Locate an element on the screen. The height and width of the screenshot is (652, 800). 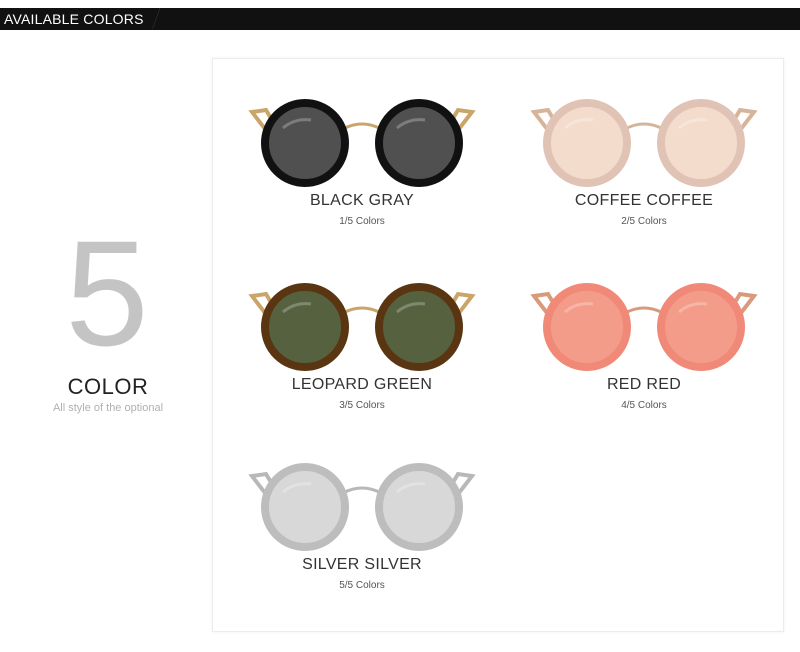
product-item: BLACK GRAY 1/5 Colors is located at coordinates (362, 162).